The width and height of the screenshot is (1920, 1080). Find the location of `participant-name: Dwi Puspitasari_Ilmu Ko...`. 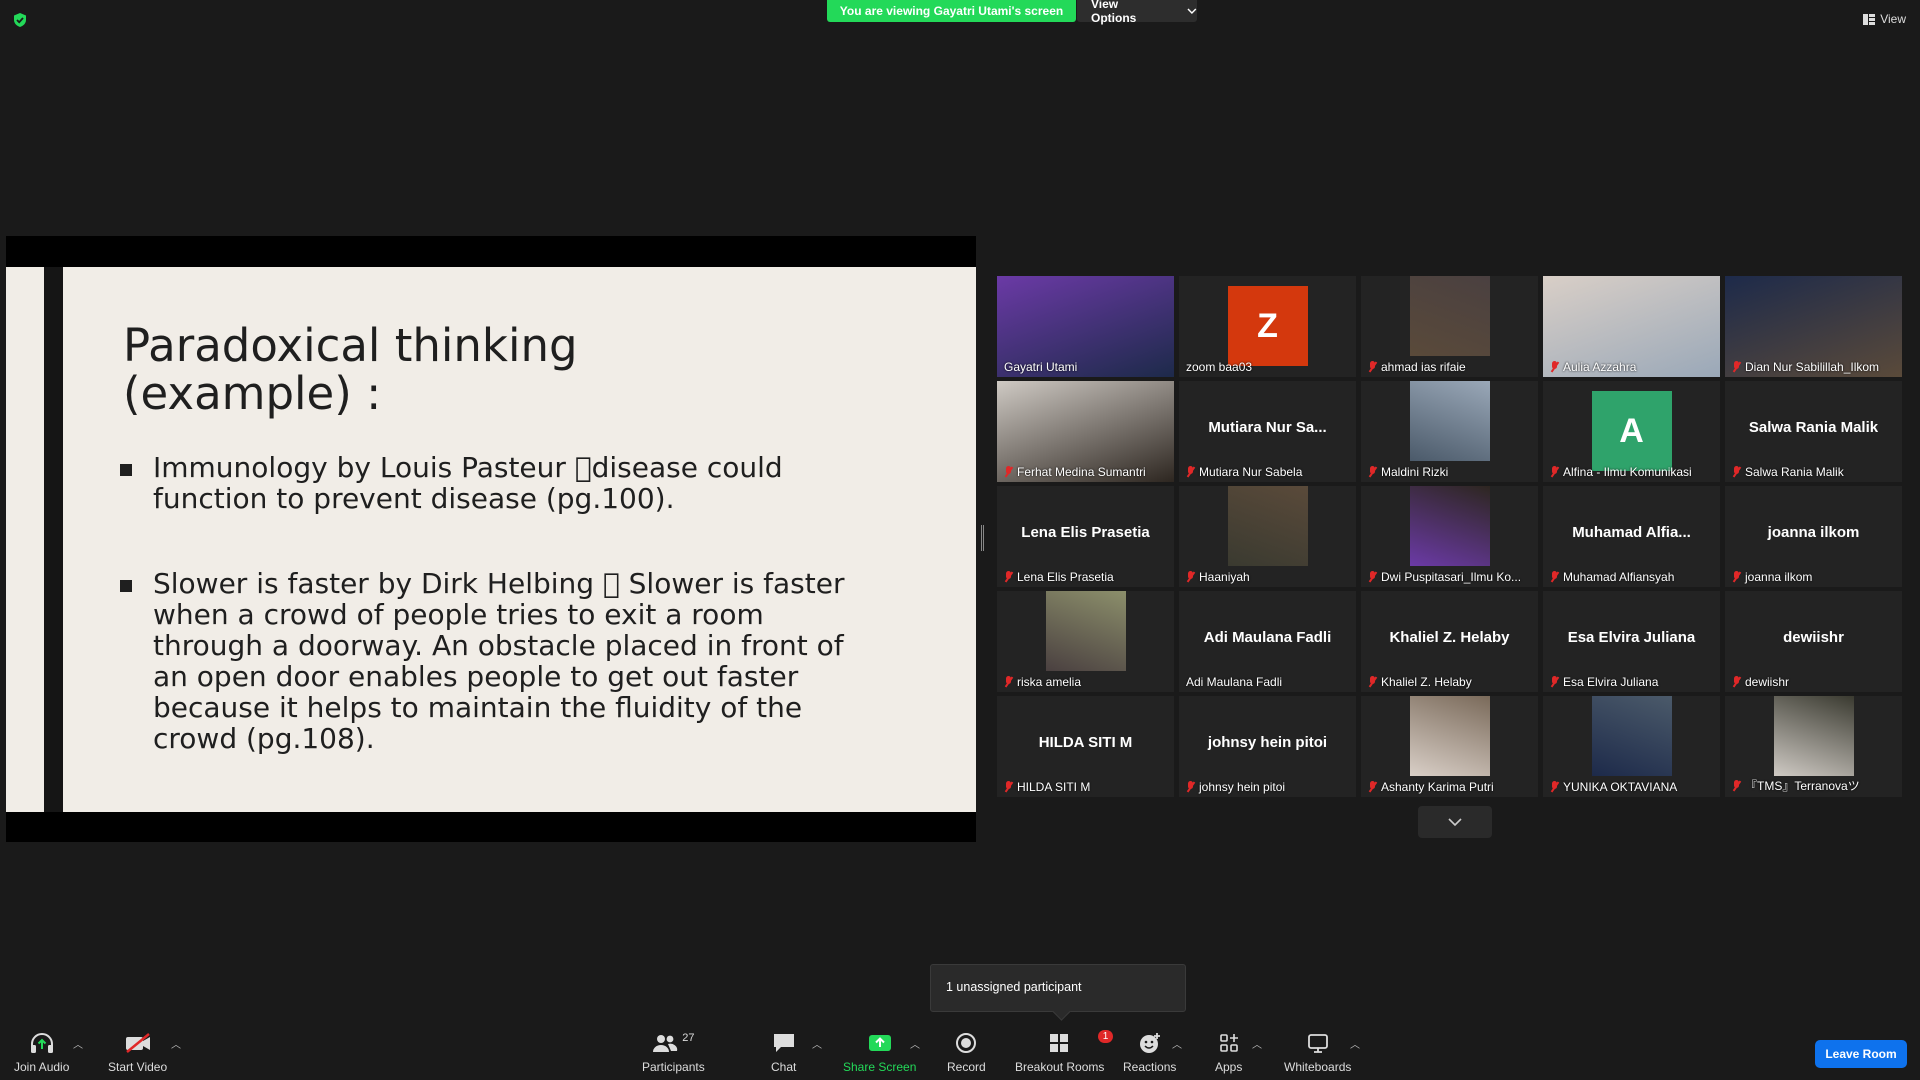

participant-name: Dwi Puspitasari_Ilmu Ko... is located at coordinates (1444, 577).